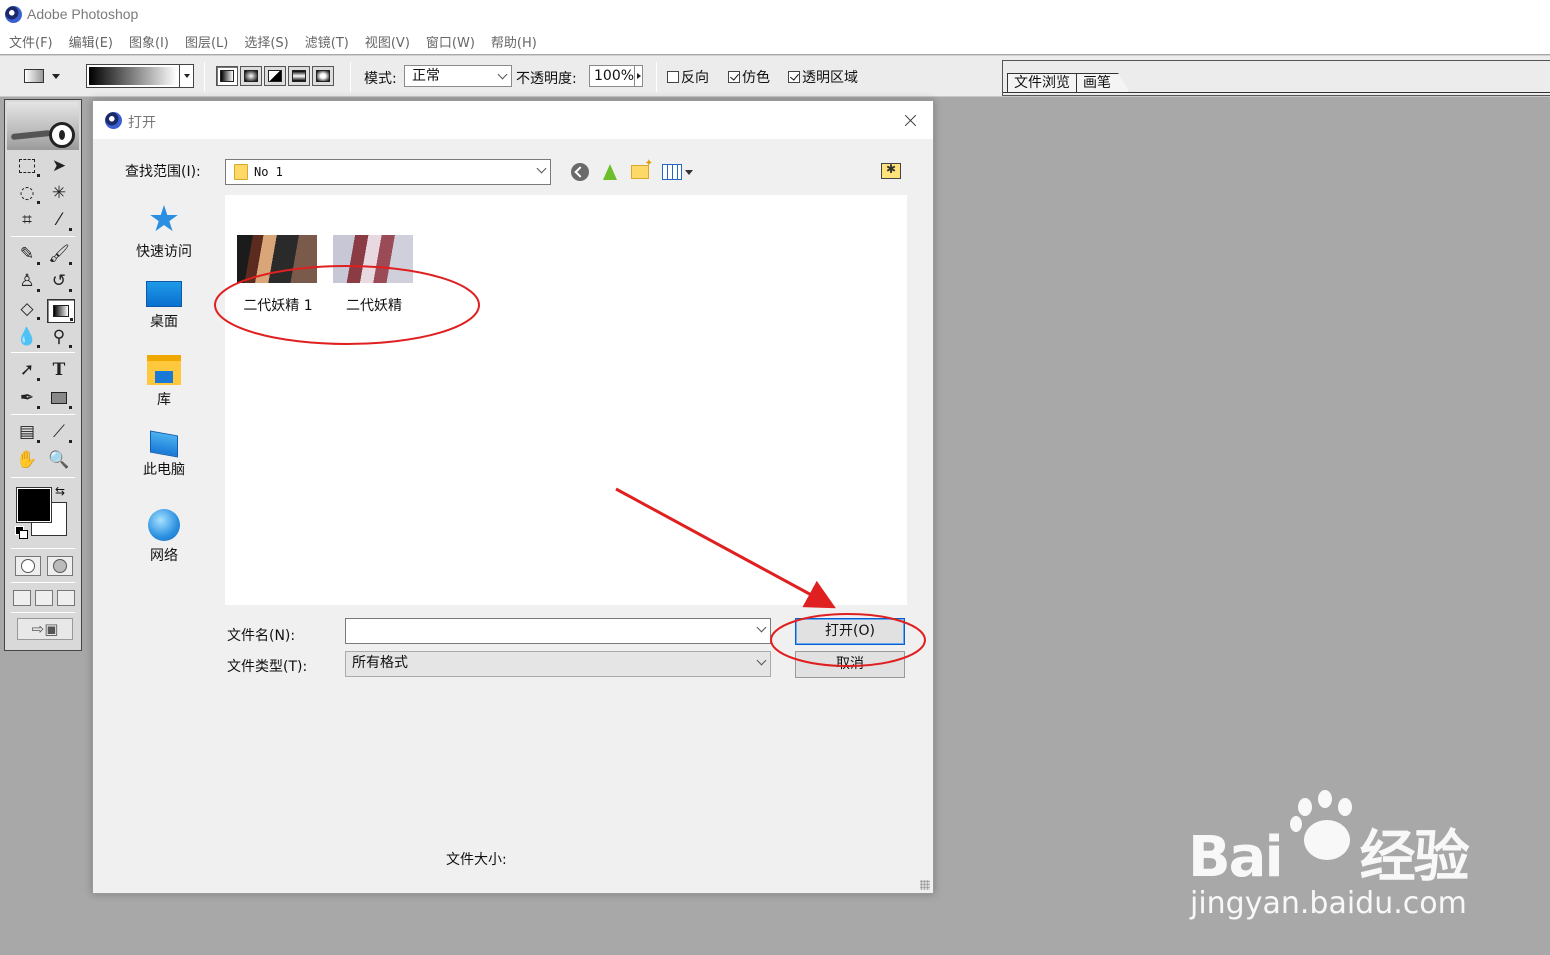 Image resolution: width=1550 pixels, height=955 pixels. Describe the element at coordinates (59, 337) in the screenshot. I see `dodge-tool: ⚲` at that location.